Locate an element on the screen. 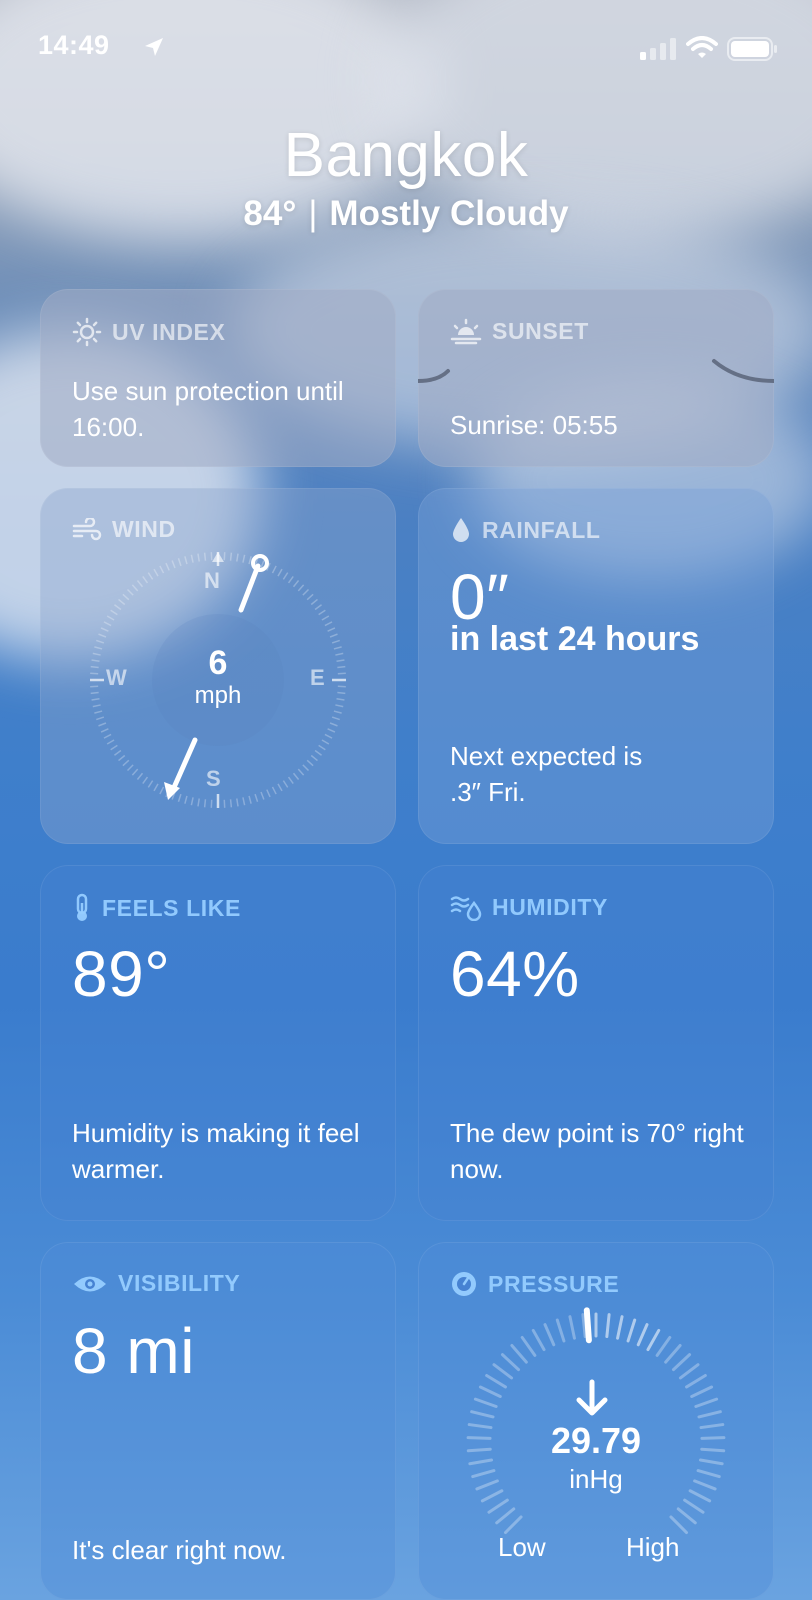  status-time: 14:49 is located at coordinates (74, 45).